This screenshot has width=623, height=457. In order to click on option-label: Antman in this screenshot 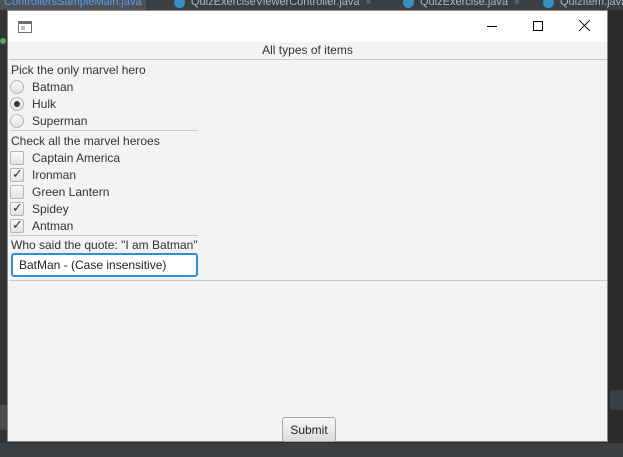, I will do `click(53, 226)`.